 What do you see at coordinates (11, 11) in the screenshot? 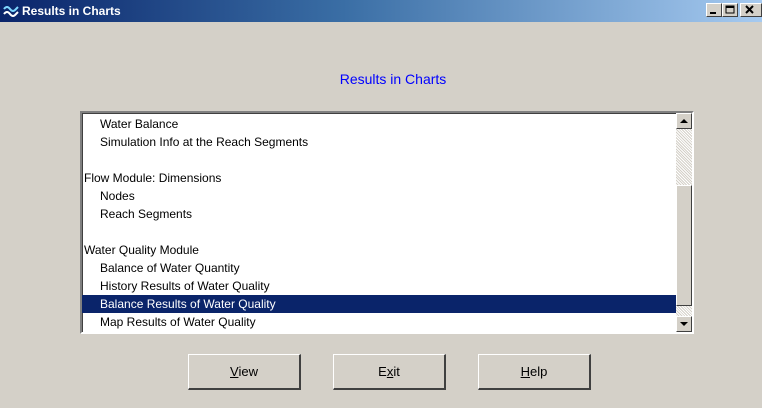
I see `water-chart-icon` at bounding box center [11, 11].